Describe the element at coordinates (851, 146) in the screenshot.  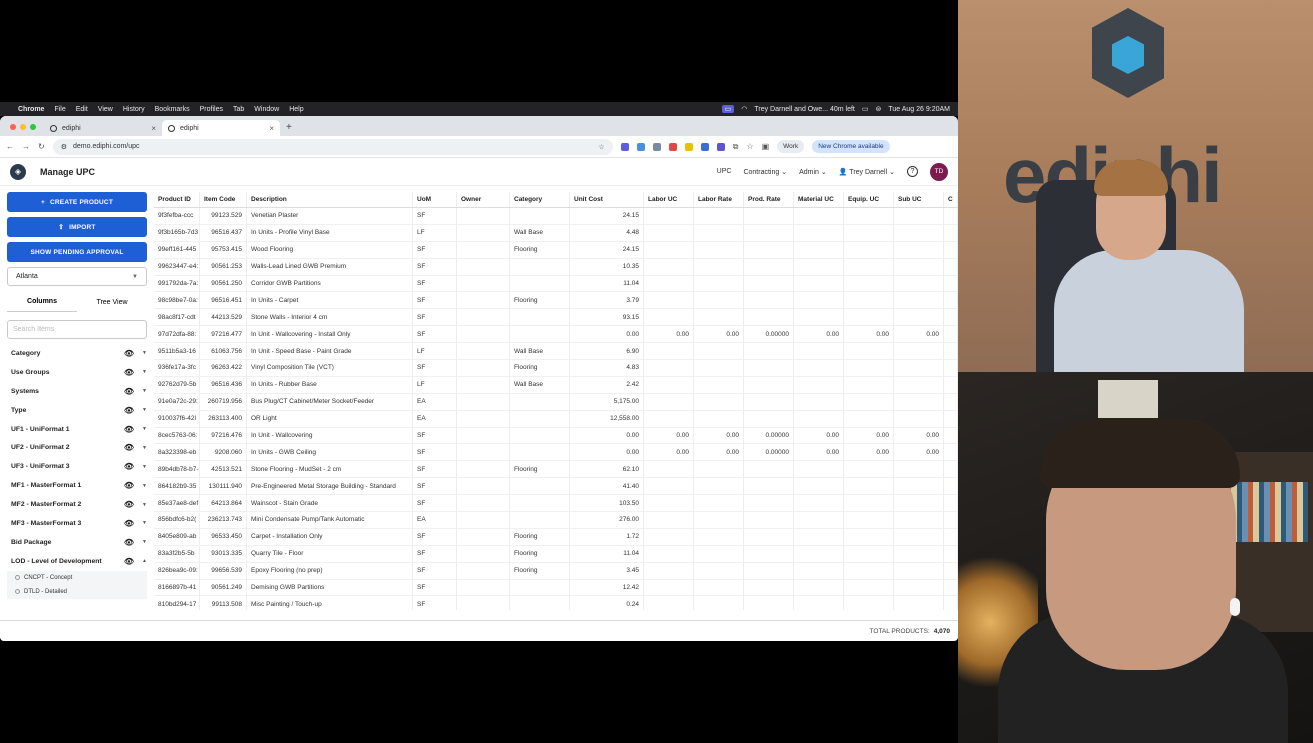
I see `update-chrome-button: New Chrome available` at that location.